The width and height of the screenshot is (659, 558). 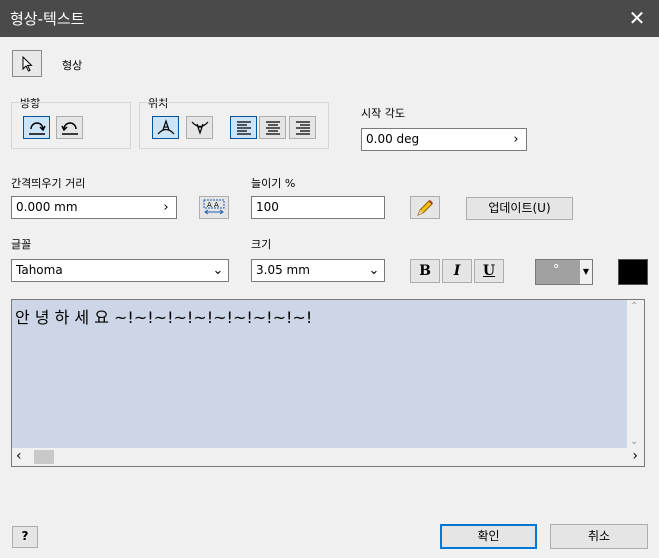 I want to click on scroll-thumb, so click(x=44, y=457).